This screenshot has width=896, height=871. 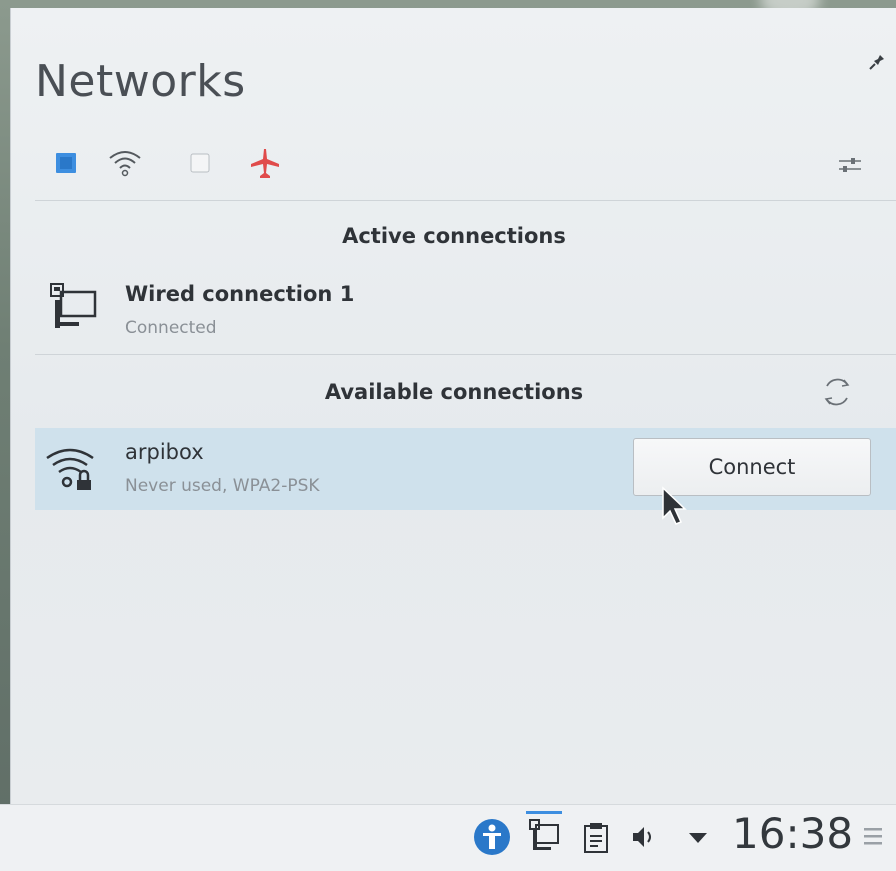 I want to click on volume-tray-button, so click(x=644, y=837).